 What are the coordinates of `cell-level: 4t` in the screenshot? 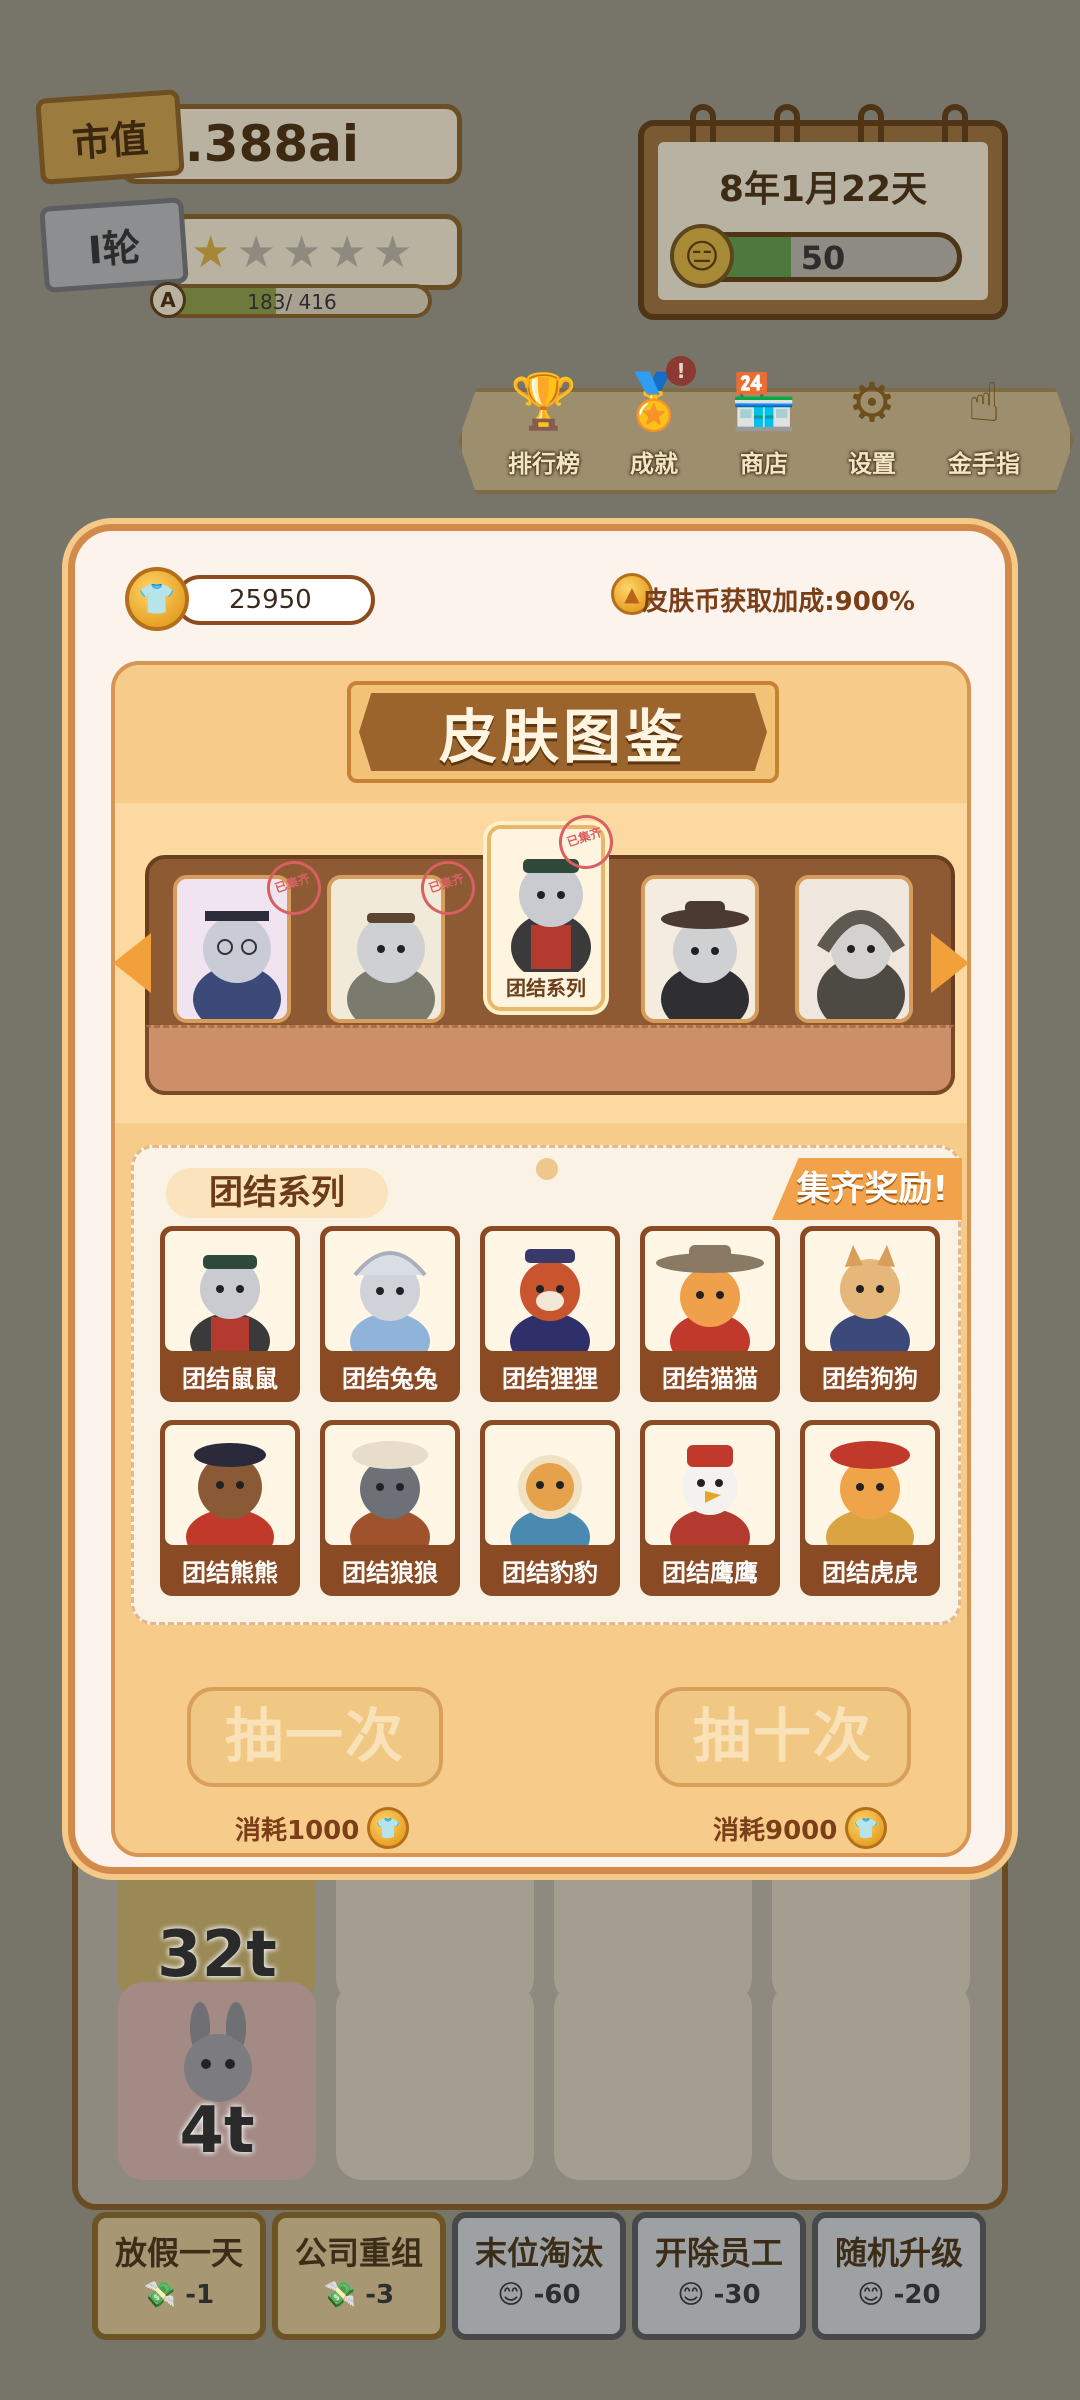 It's located at (217, 2131).